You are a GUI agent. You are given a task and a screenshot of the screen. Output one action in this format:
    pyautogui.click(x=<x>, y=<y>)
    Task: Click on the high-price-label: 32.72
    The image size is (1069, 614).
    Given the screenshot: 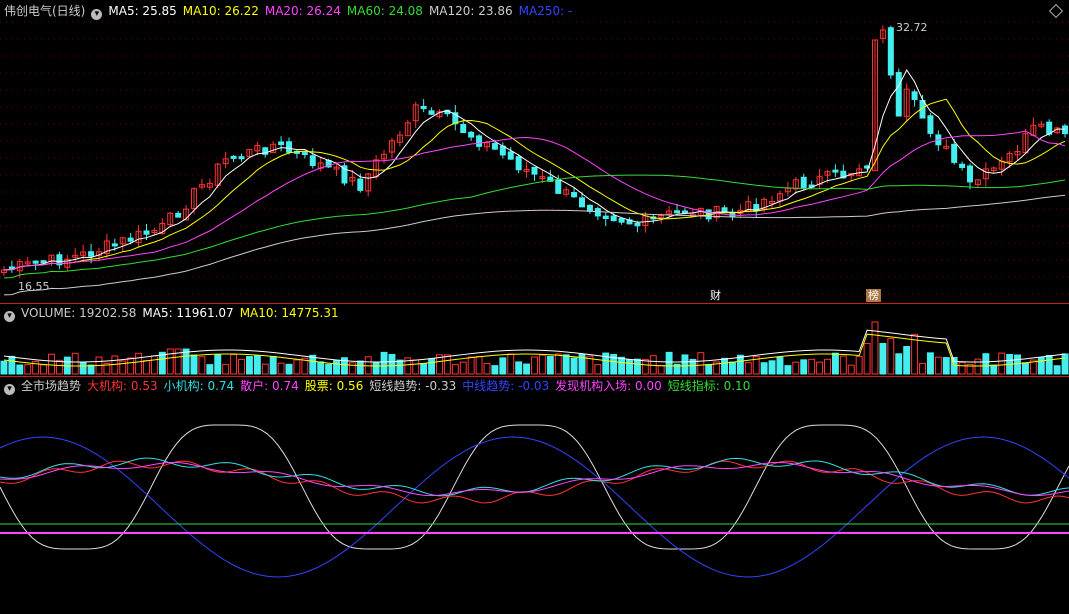 What is the action you would take?
    pyautogui.click(x=912, y=27)
    